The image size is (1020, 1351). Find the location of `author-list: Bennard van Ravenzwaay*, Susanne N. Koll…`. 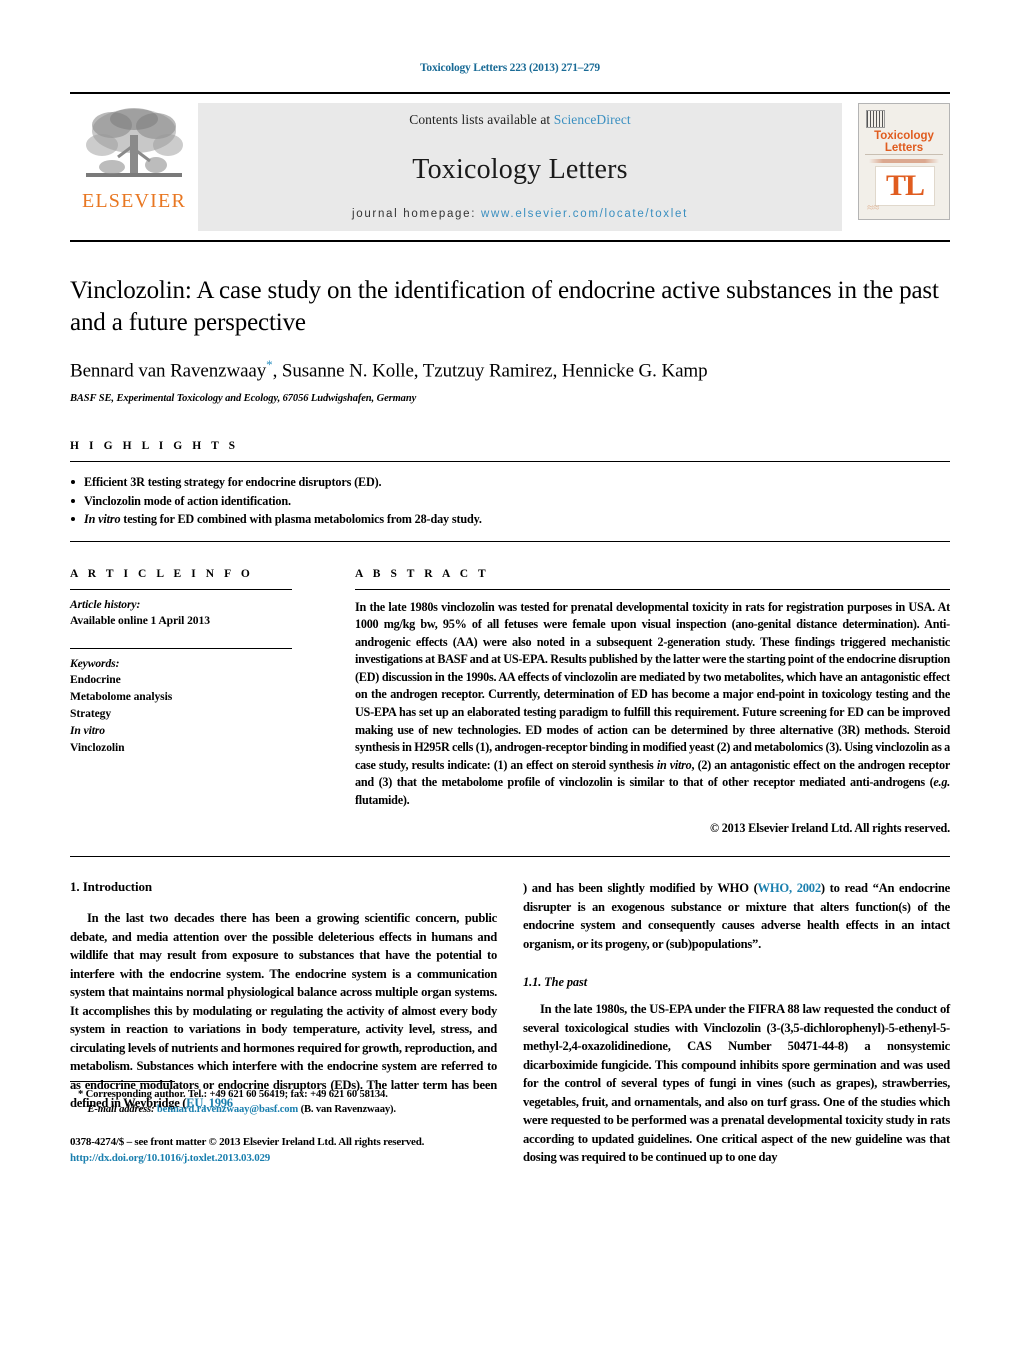

author-list: Bennard van Ravenzwaay*, Susanne N. Koll… is located at coordinates (510, 370).